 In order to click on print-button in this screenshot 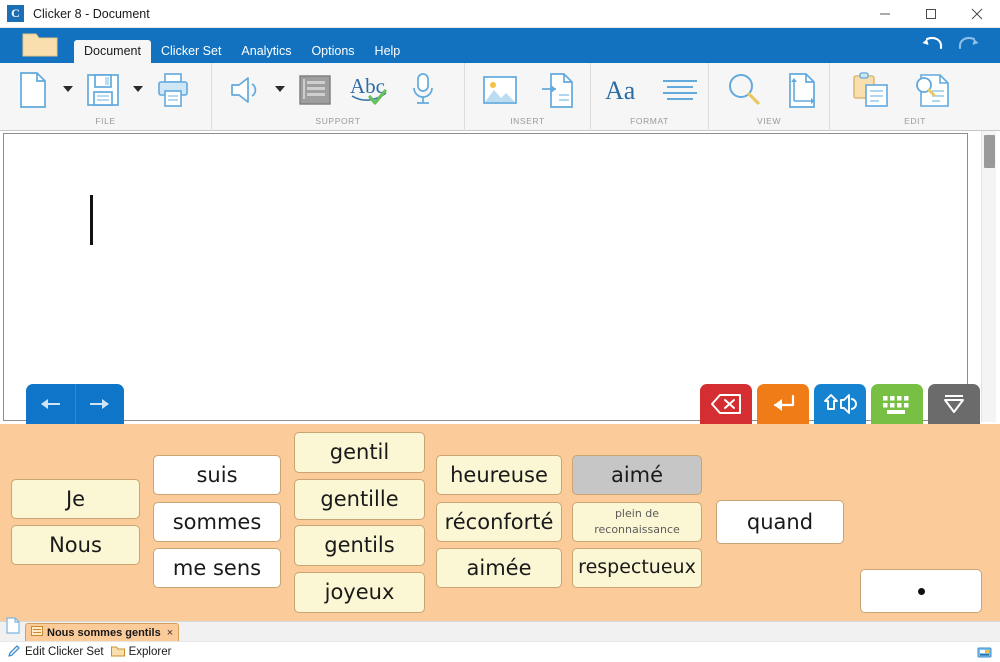, I will do `click(173, 90)`.